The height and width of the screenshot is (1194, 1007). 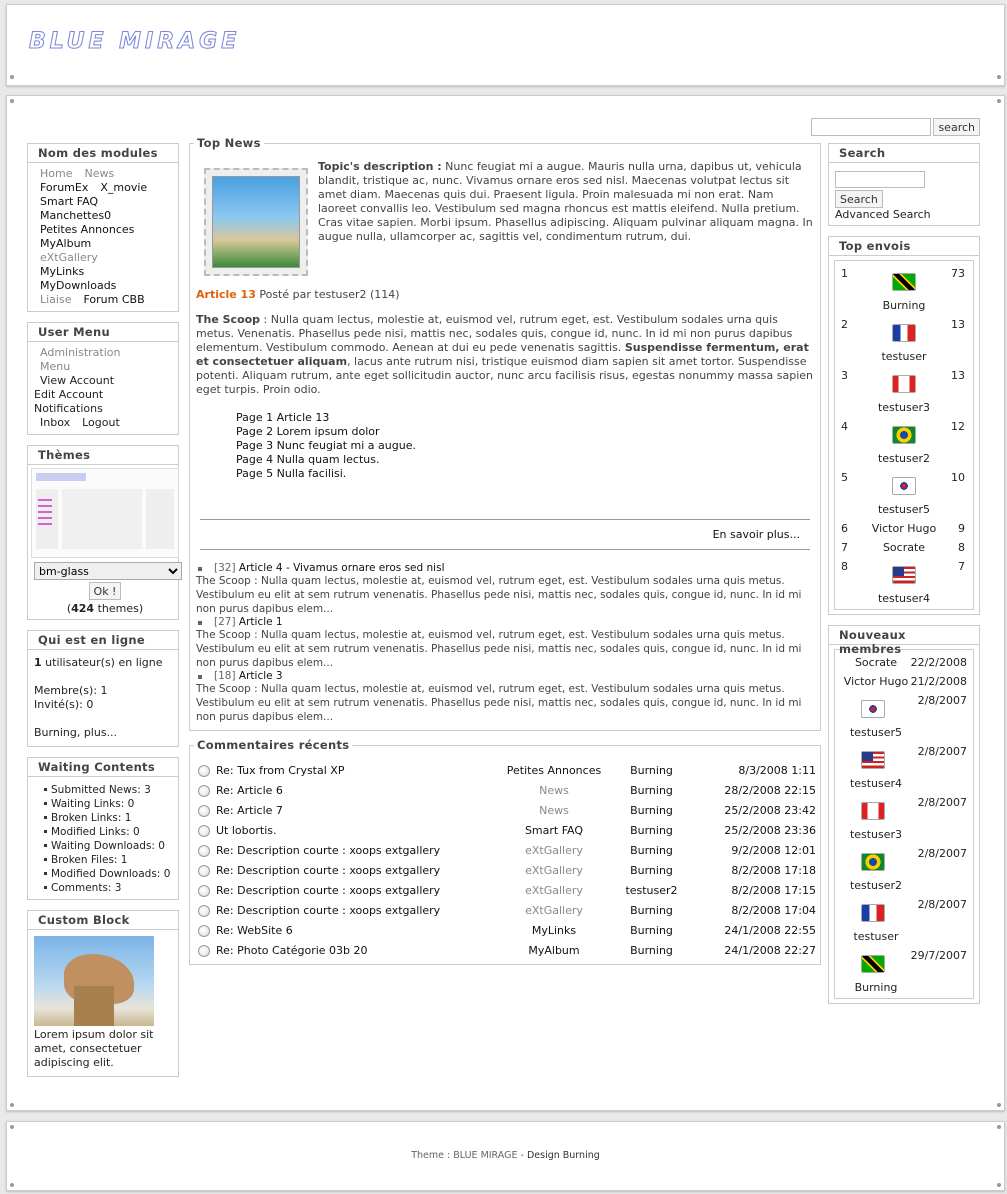 I want to click on member-name: Burning, so click(x=876, y=987).